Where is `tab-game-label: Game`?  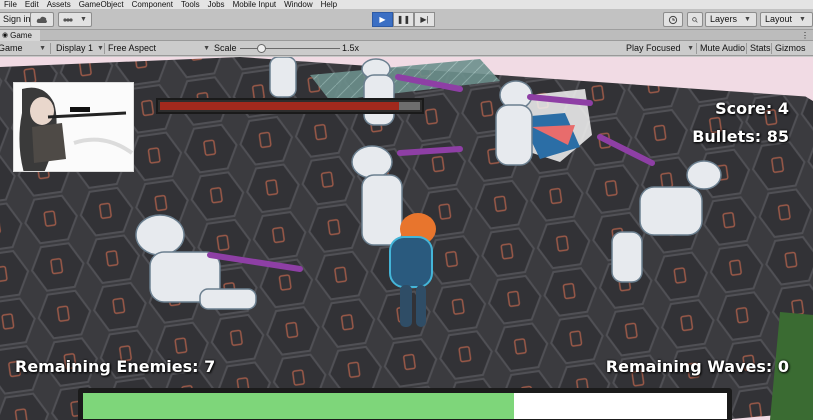
tab-game-label: Game is located at coordinates (21, 35).